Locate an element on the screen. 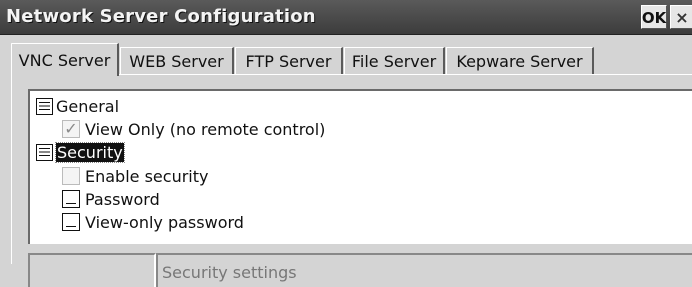  view-only-checkbox: ✓ is located at coordinates (71, 129).